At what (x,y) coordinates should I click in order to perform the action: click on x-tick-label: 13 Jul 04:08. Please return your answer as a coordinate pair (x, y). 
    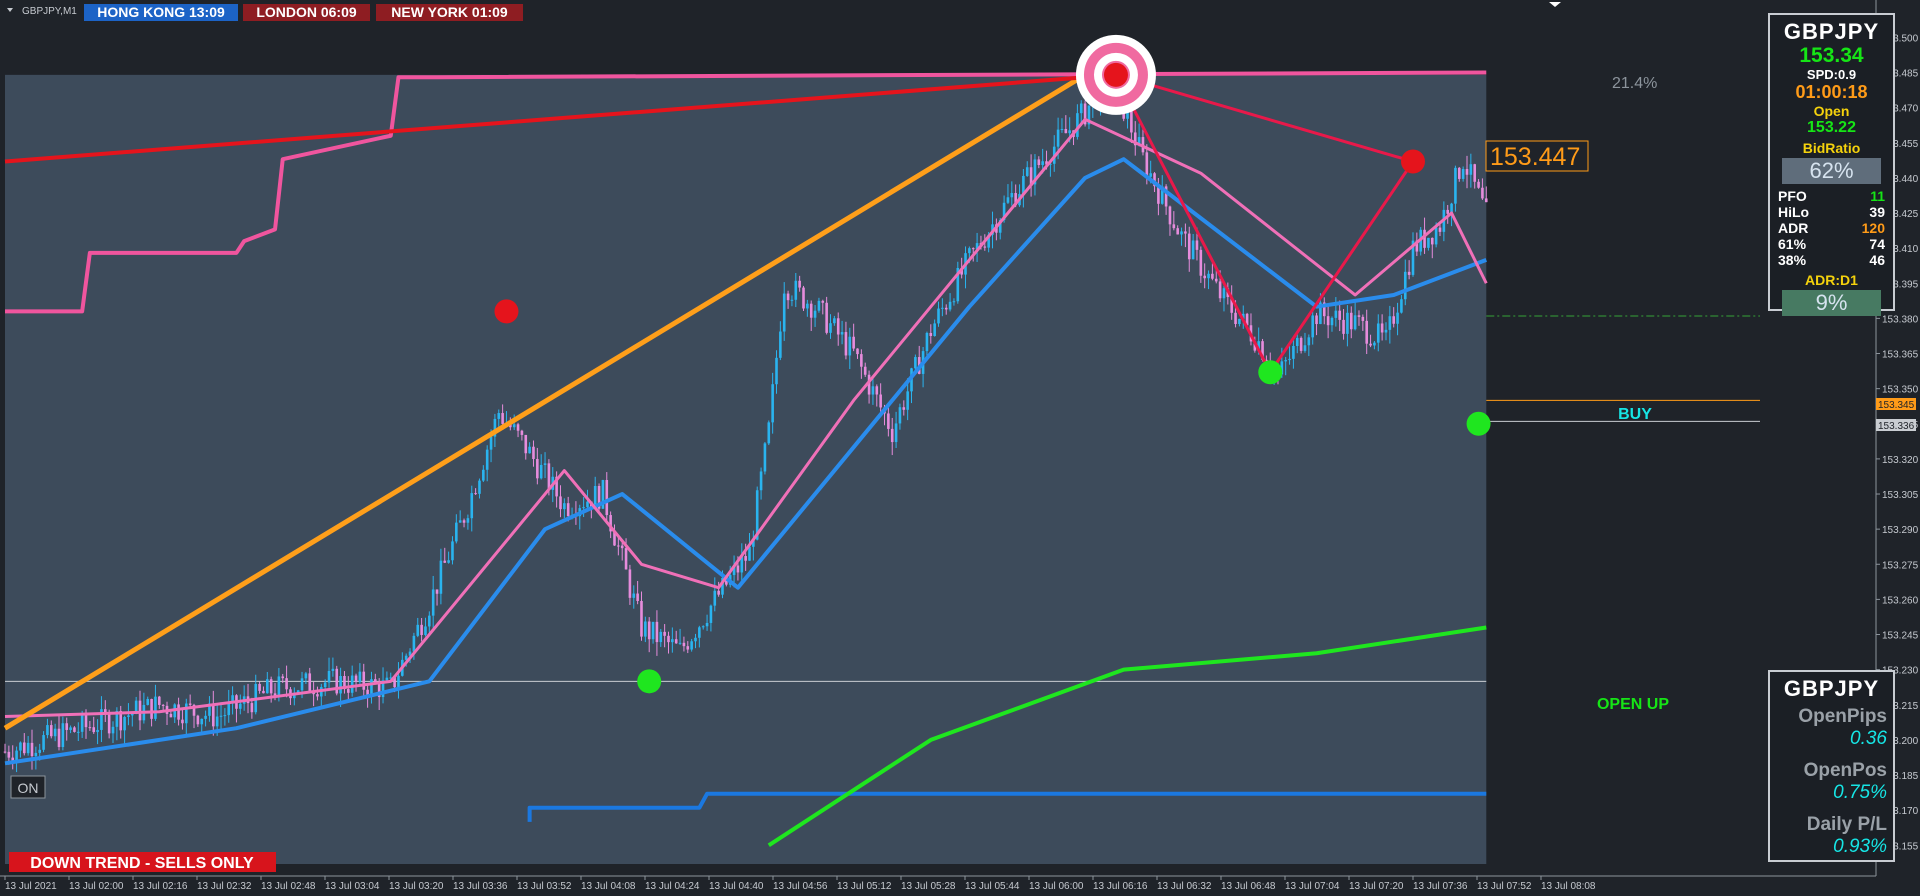
    Looking at the image, I should click on (608, 886).